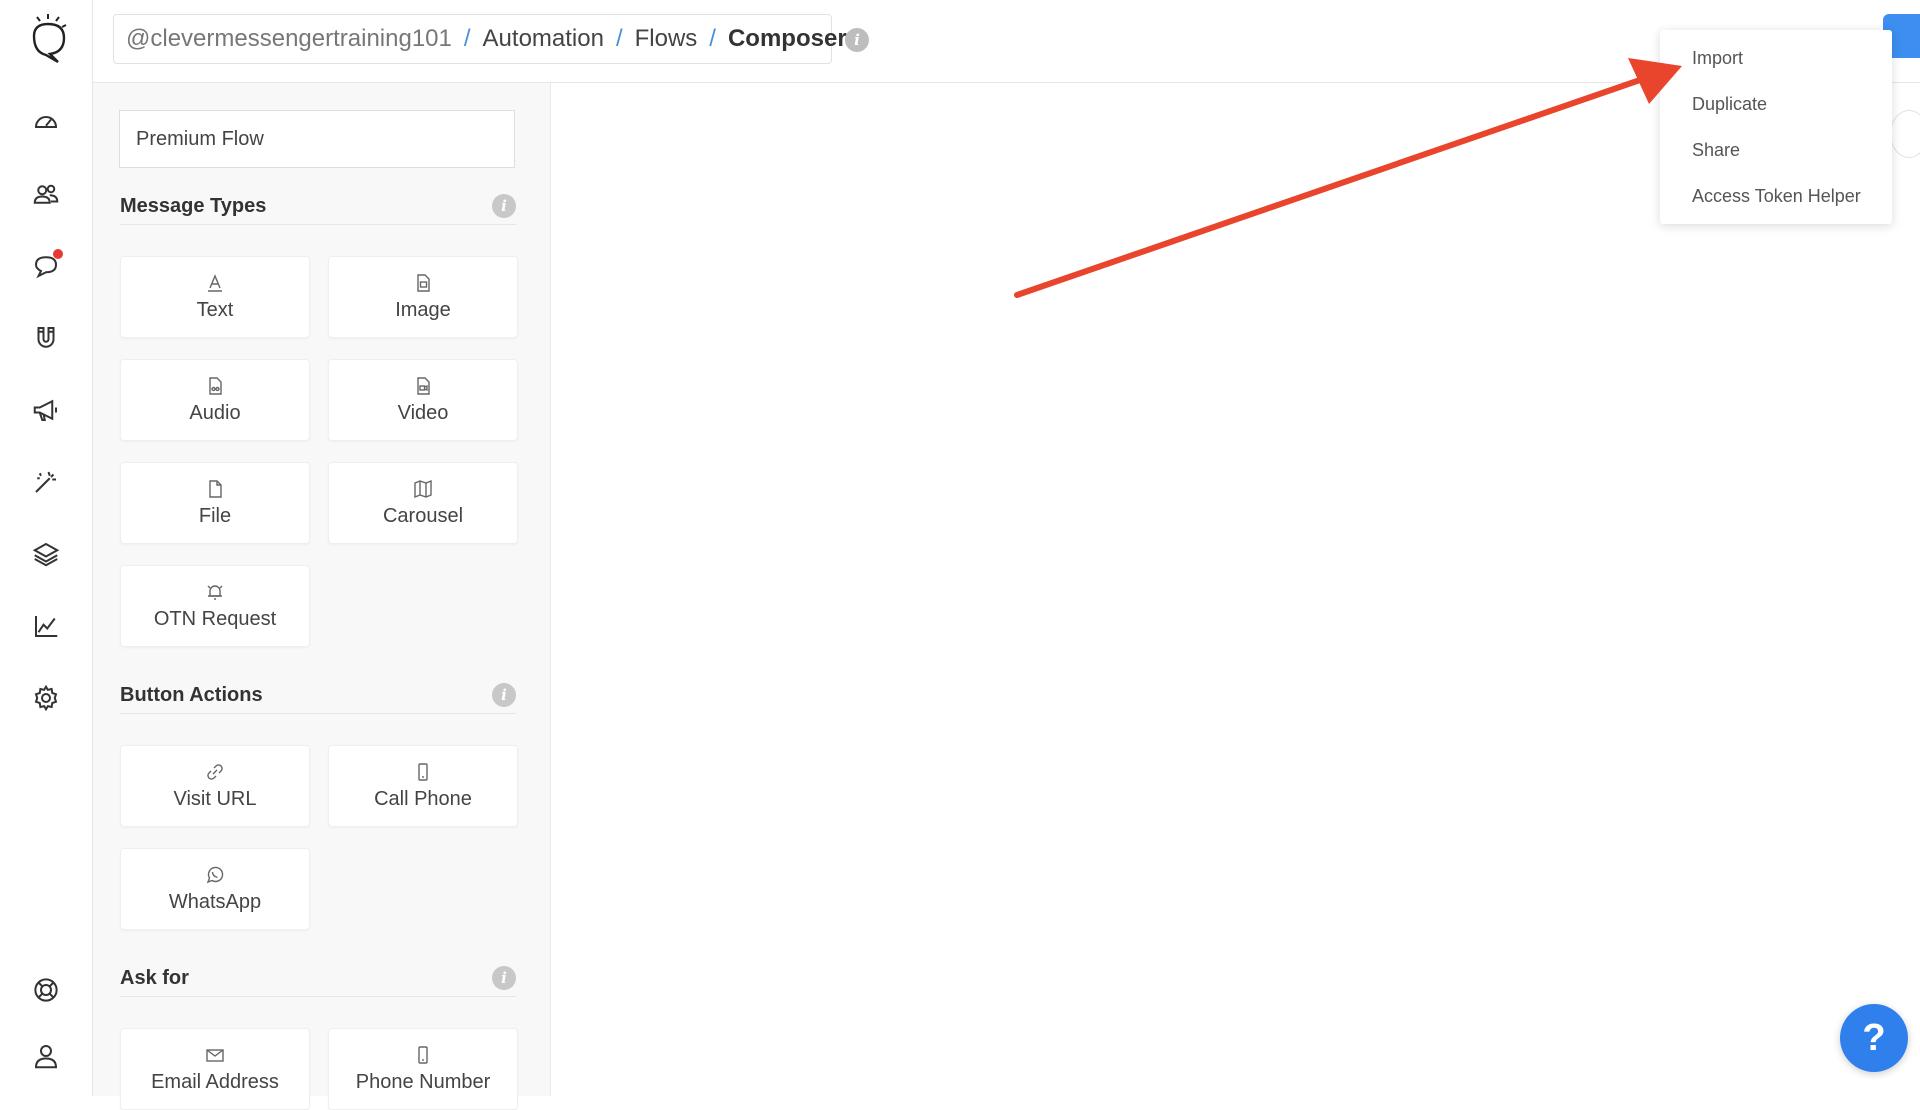 The width and height of the screenshot is (1920, 1110). What do you see at coordinates (423, 1081) in the screenshot?
I see `tile-label: Phone Number` at bounding box center [423, 1081].